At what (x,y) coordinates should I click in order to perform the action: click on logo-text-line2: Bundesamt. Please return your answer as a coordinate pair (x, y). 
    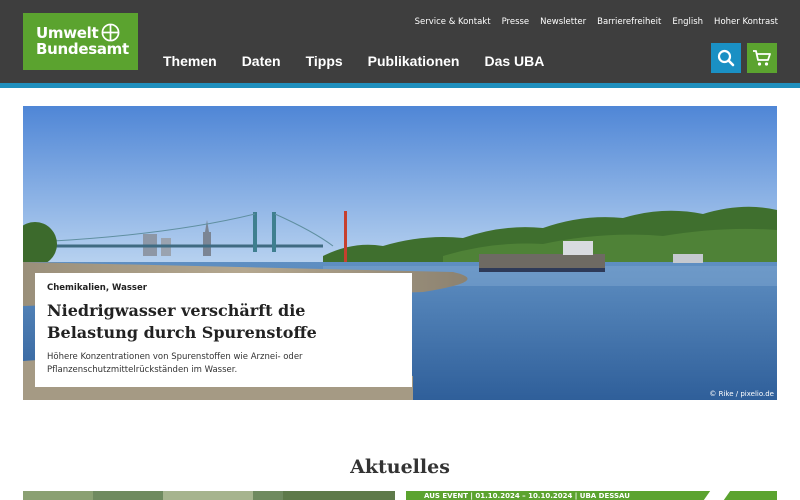
    Looking at the image, I should click on (82, 49).